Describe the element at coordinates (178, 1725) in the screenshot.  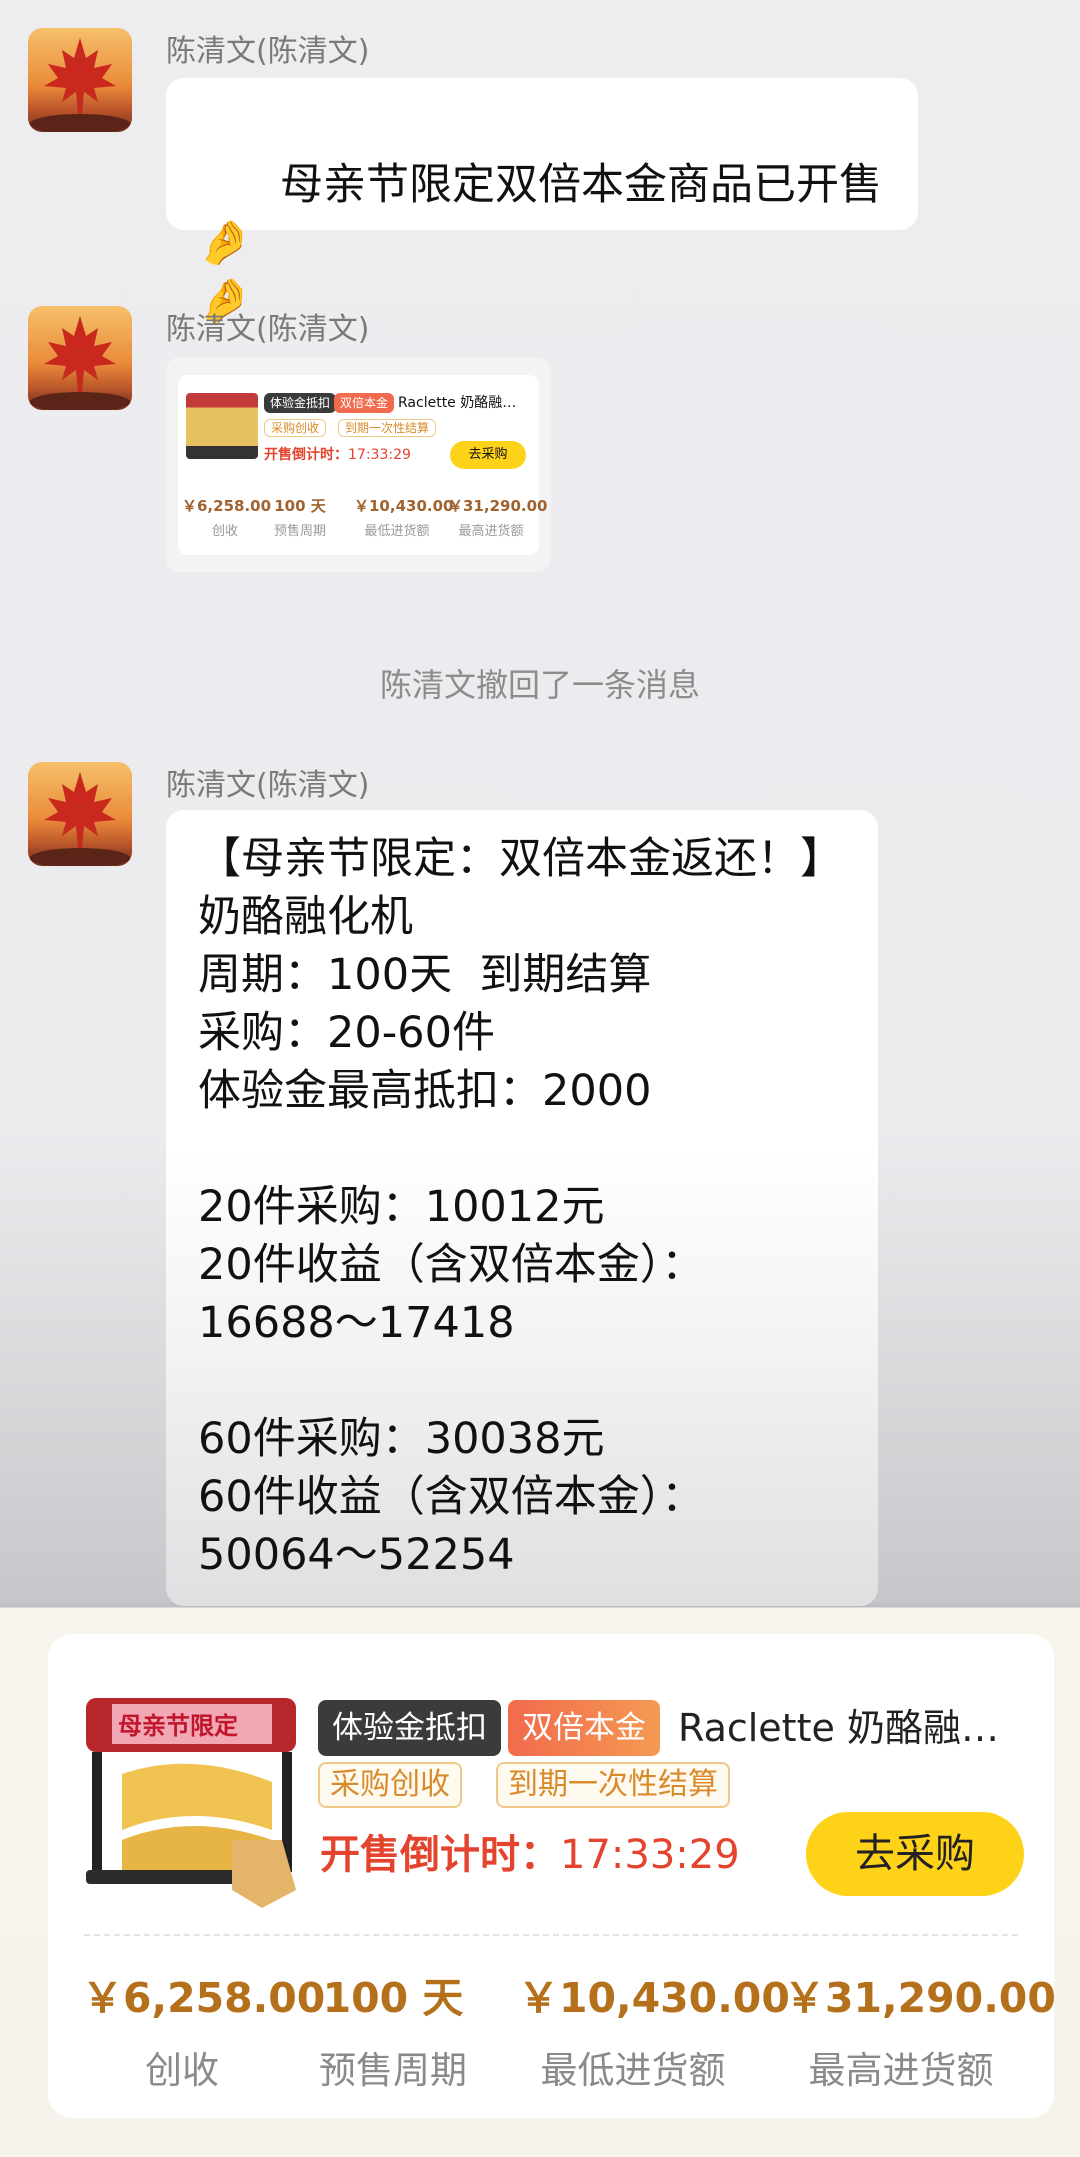
I see `product-image-banner: 母亲节限定` at that location.